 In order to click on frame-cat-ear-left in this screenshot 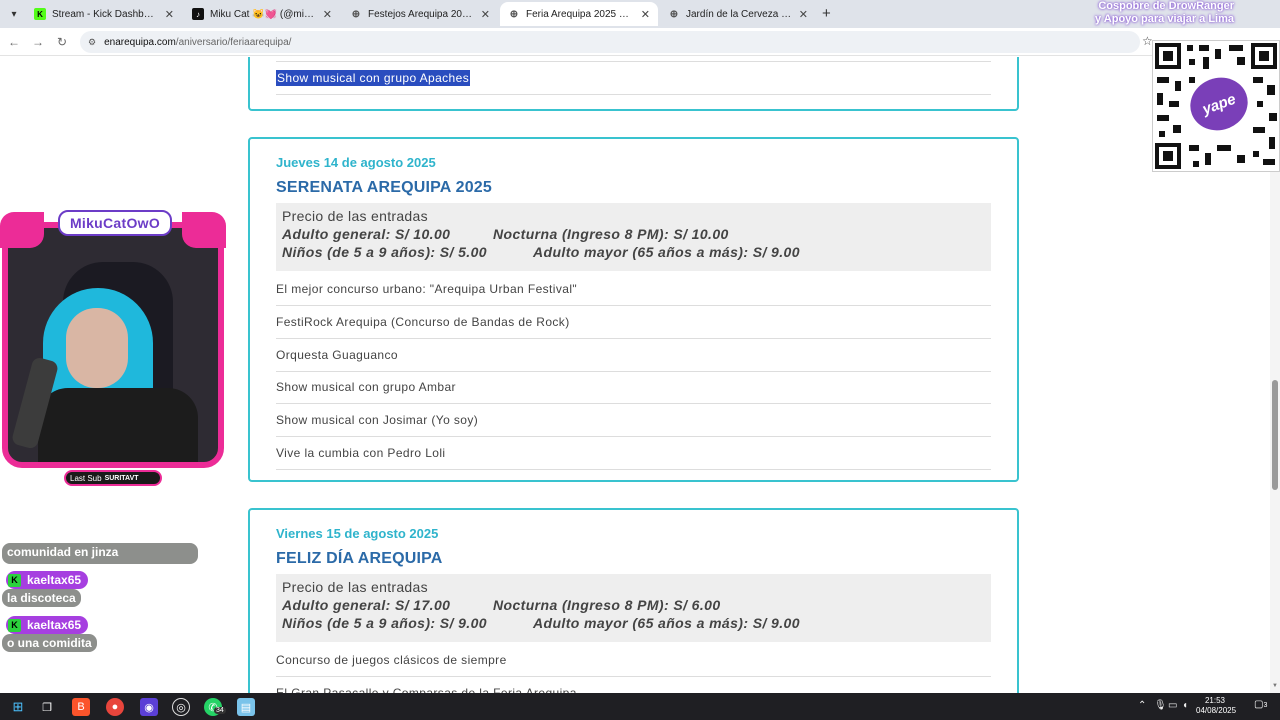, I will do `click(22, 230)`.